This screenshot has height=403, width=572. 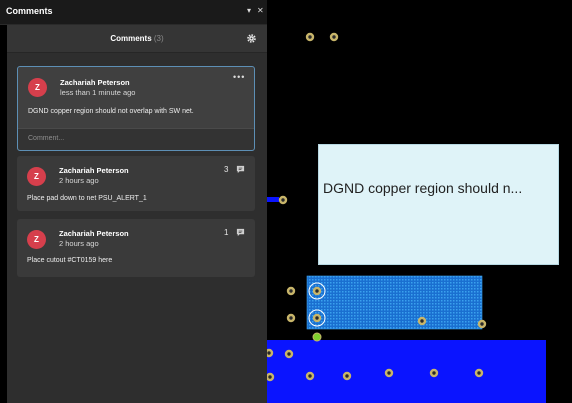 What do you see at coordinates (87, 198) in the screenshot?
I see `comment-text: Place pad down to net PSU_ALERT_1` at bounding box center [87, 198].